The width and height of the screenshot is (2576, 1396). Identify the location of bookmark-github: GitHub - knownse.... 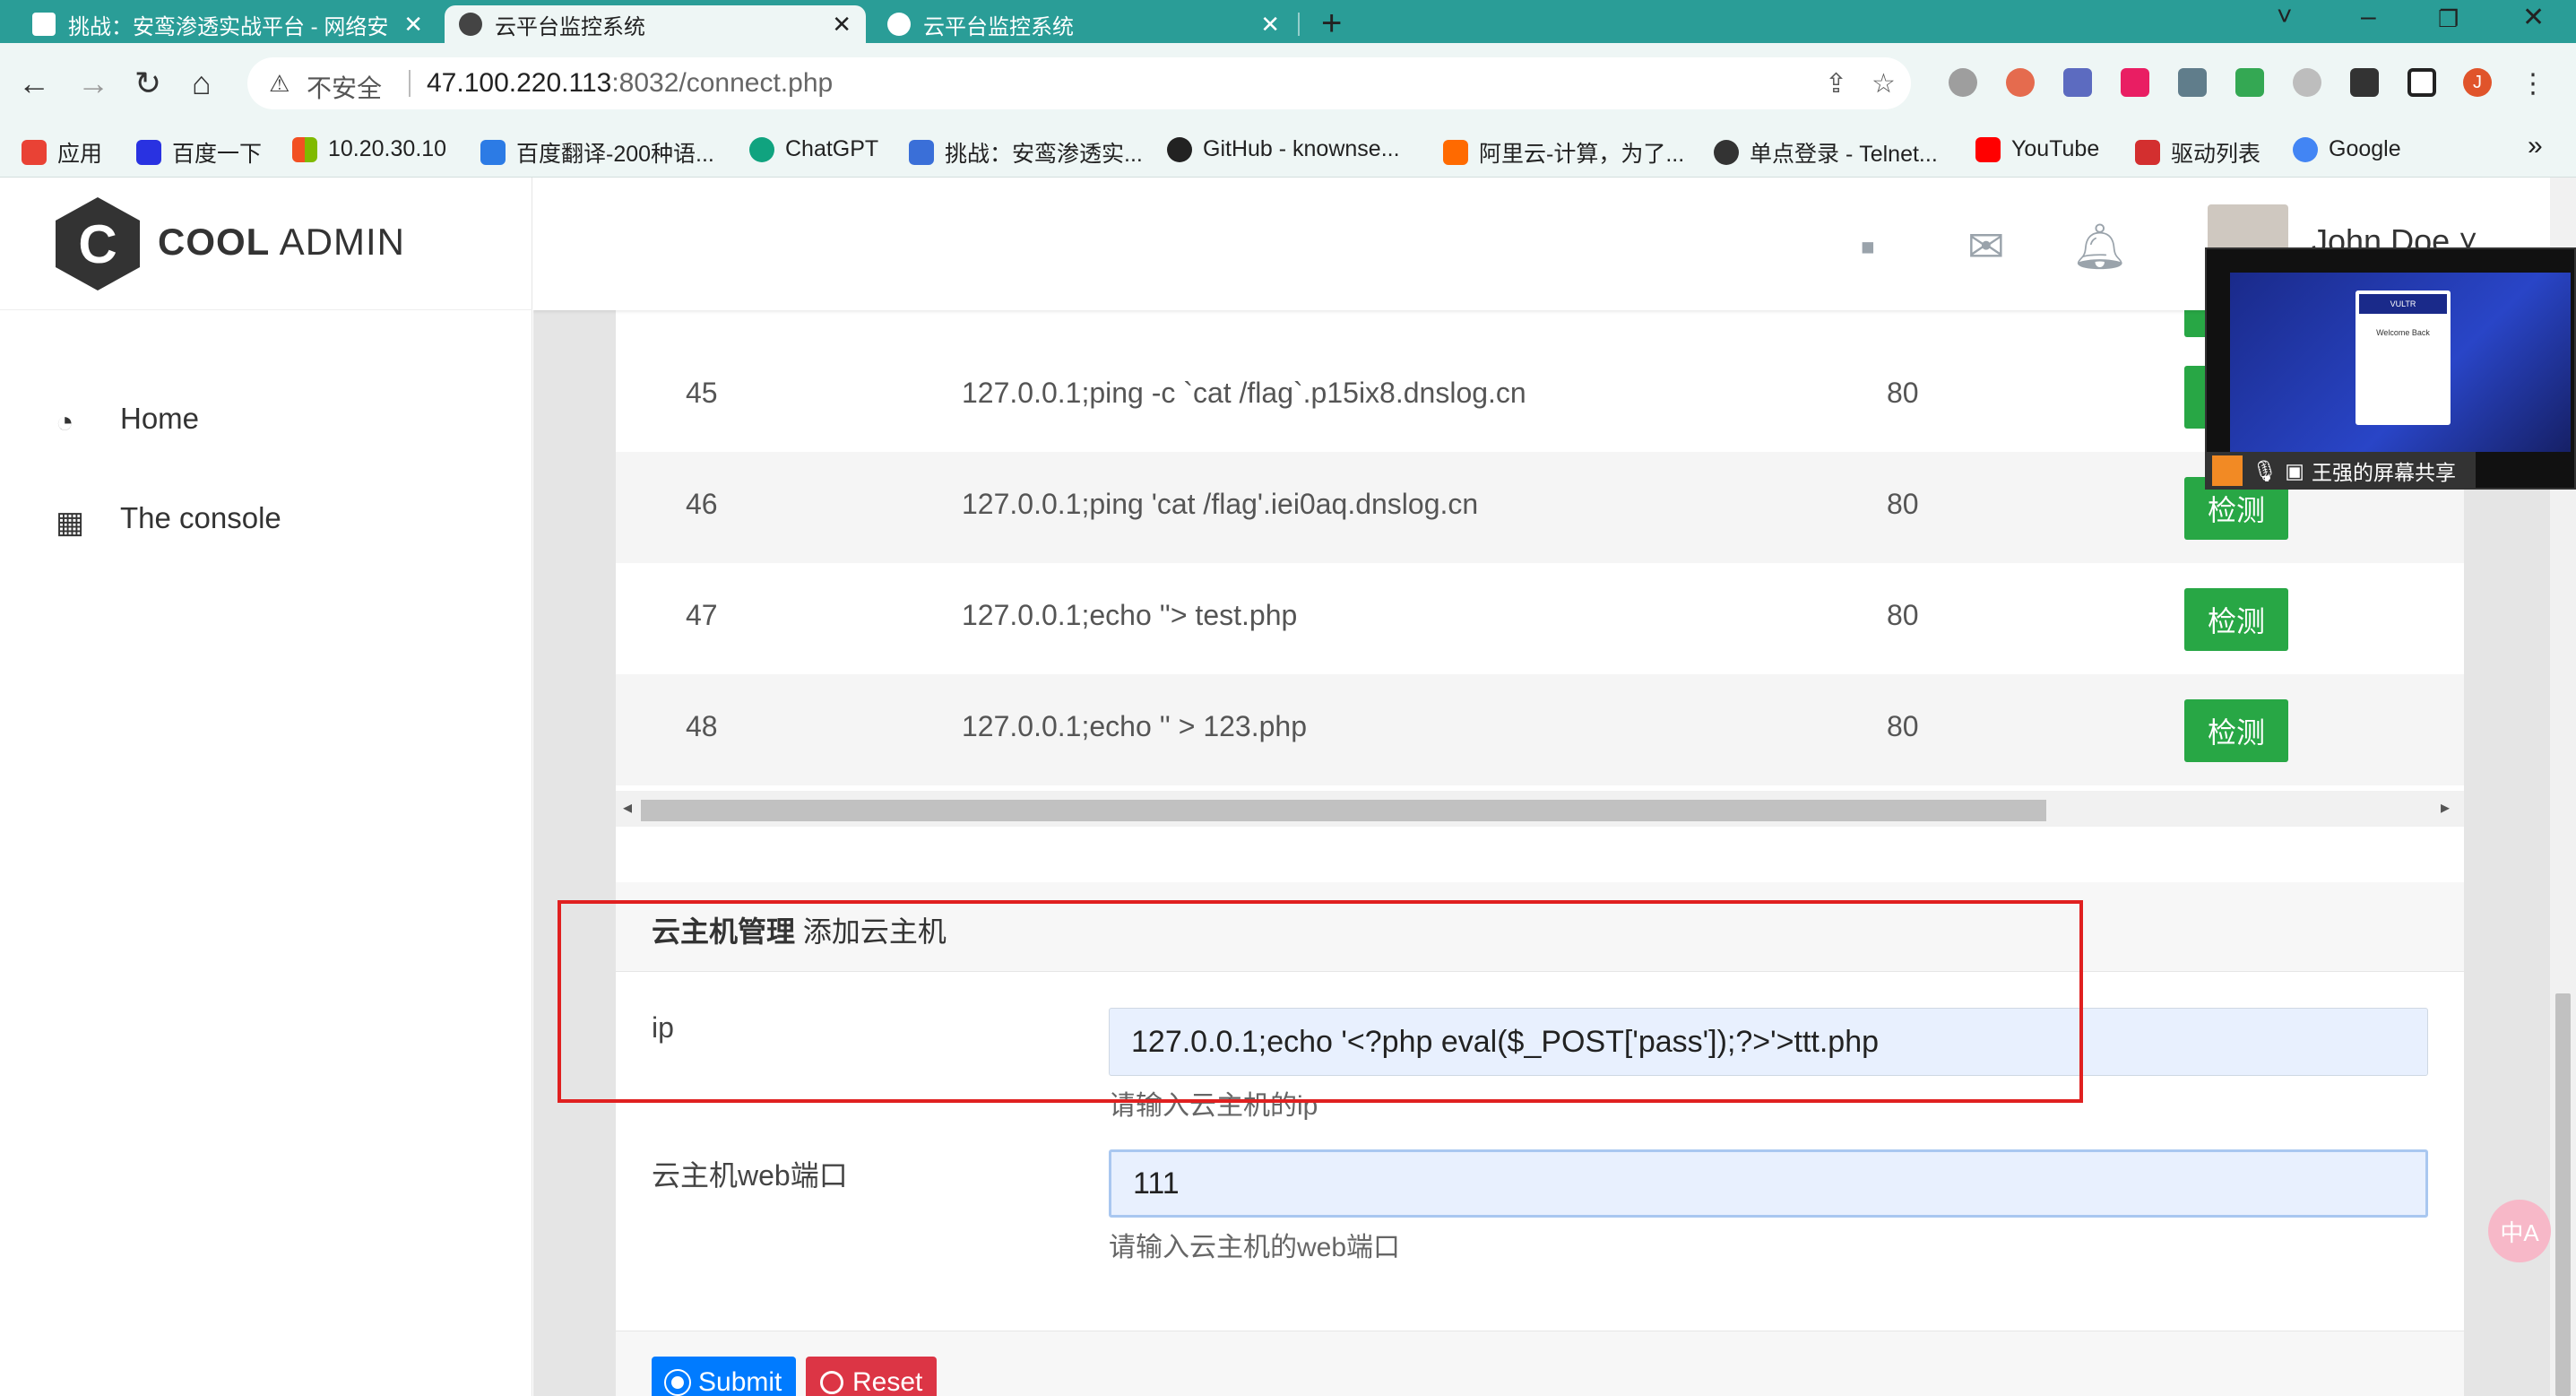
(1283, 149).